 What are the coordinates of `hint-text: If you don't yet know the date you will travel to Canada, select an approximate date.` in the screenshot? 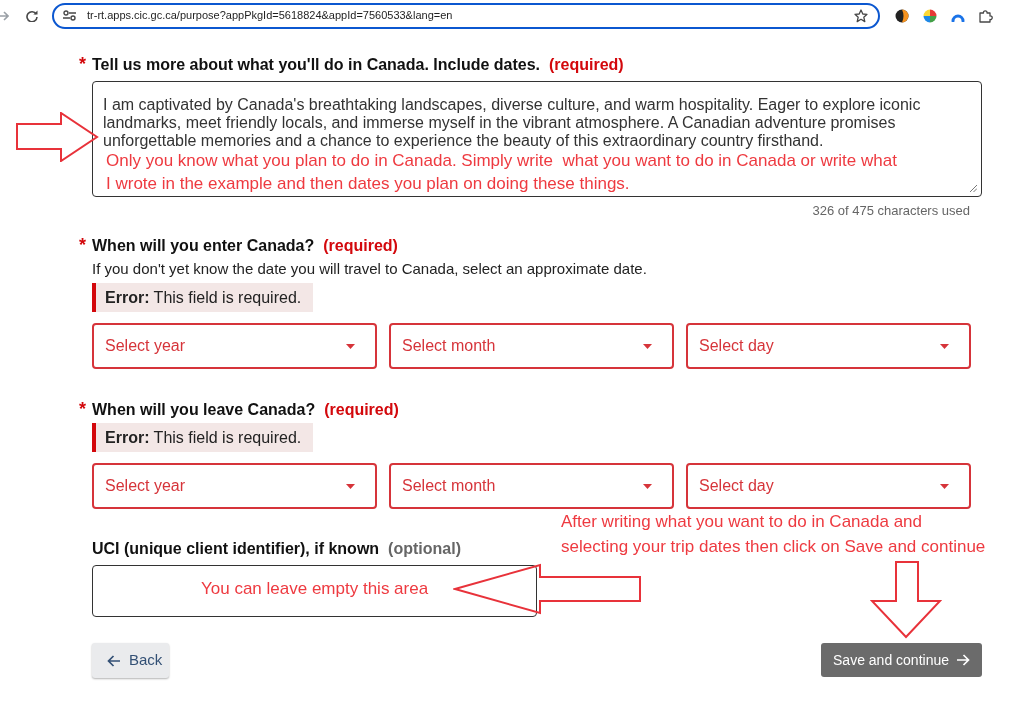 It's located at (369, 269).